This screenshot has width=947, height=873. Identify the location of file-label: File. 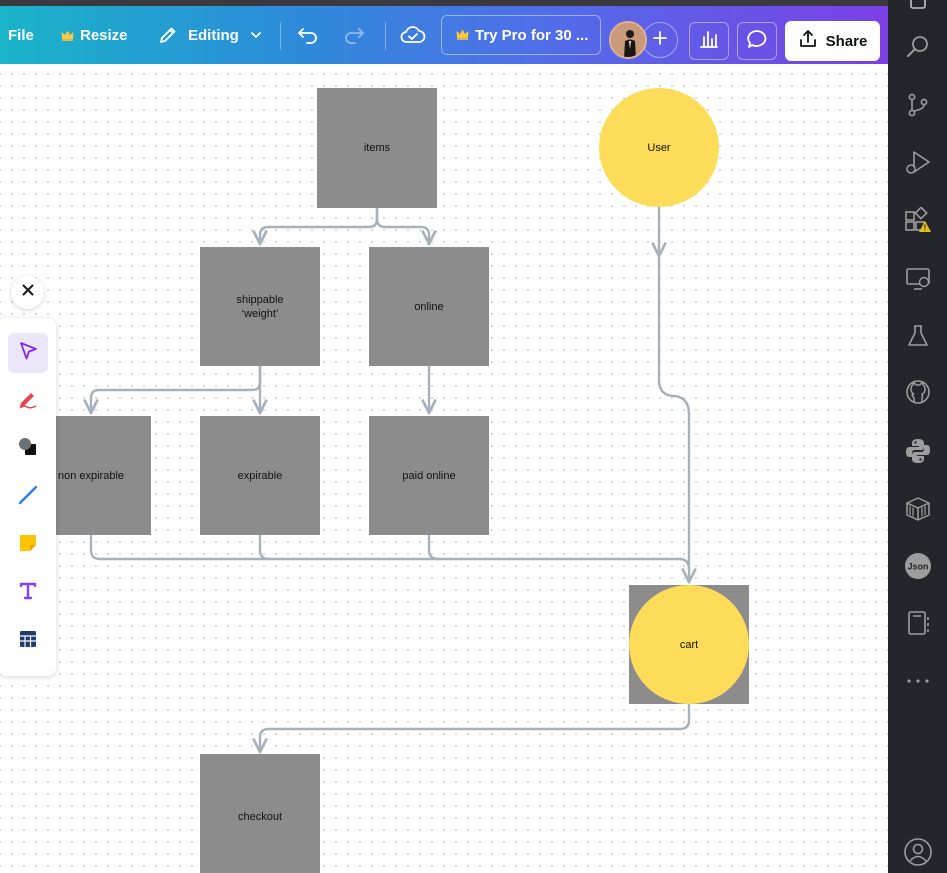
(21, 35).